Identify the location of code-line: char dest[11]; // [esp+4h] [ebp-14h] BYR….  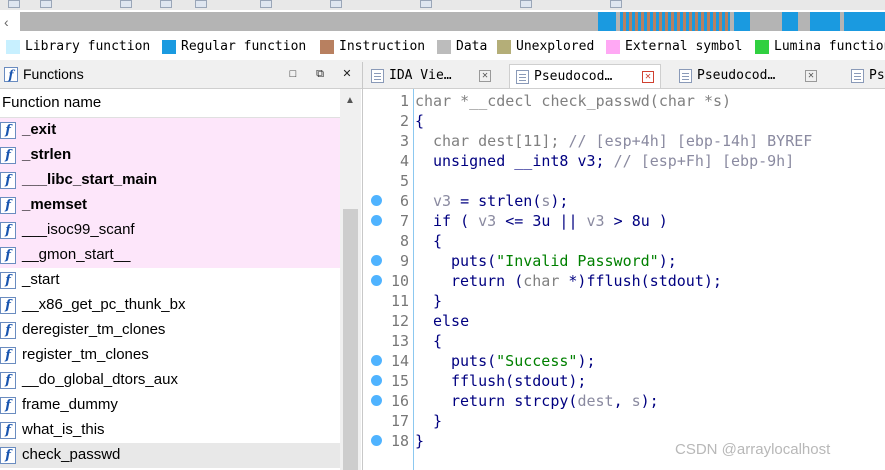
(622, 141).